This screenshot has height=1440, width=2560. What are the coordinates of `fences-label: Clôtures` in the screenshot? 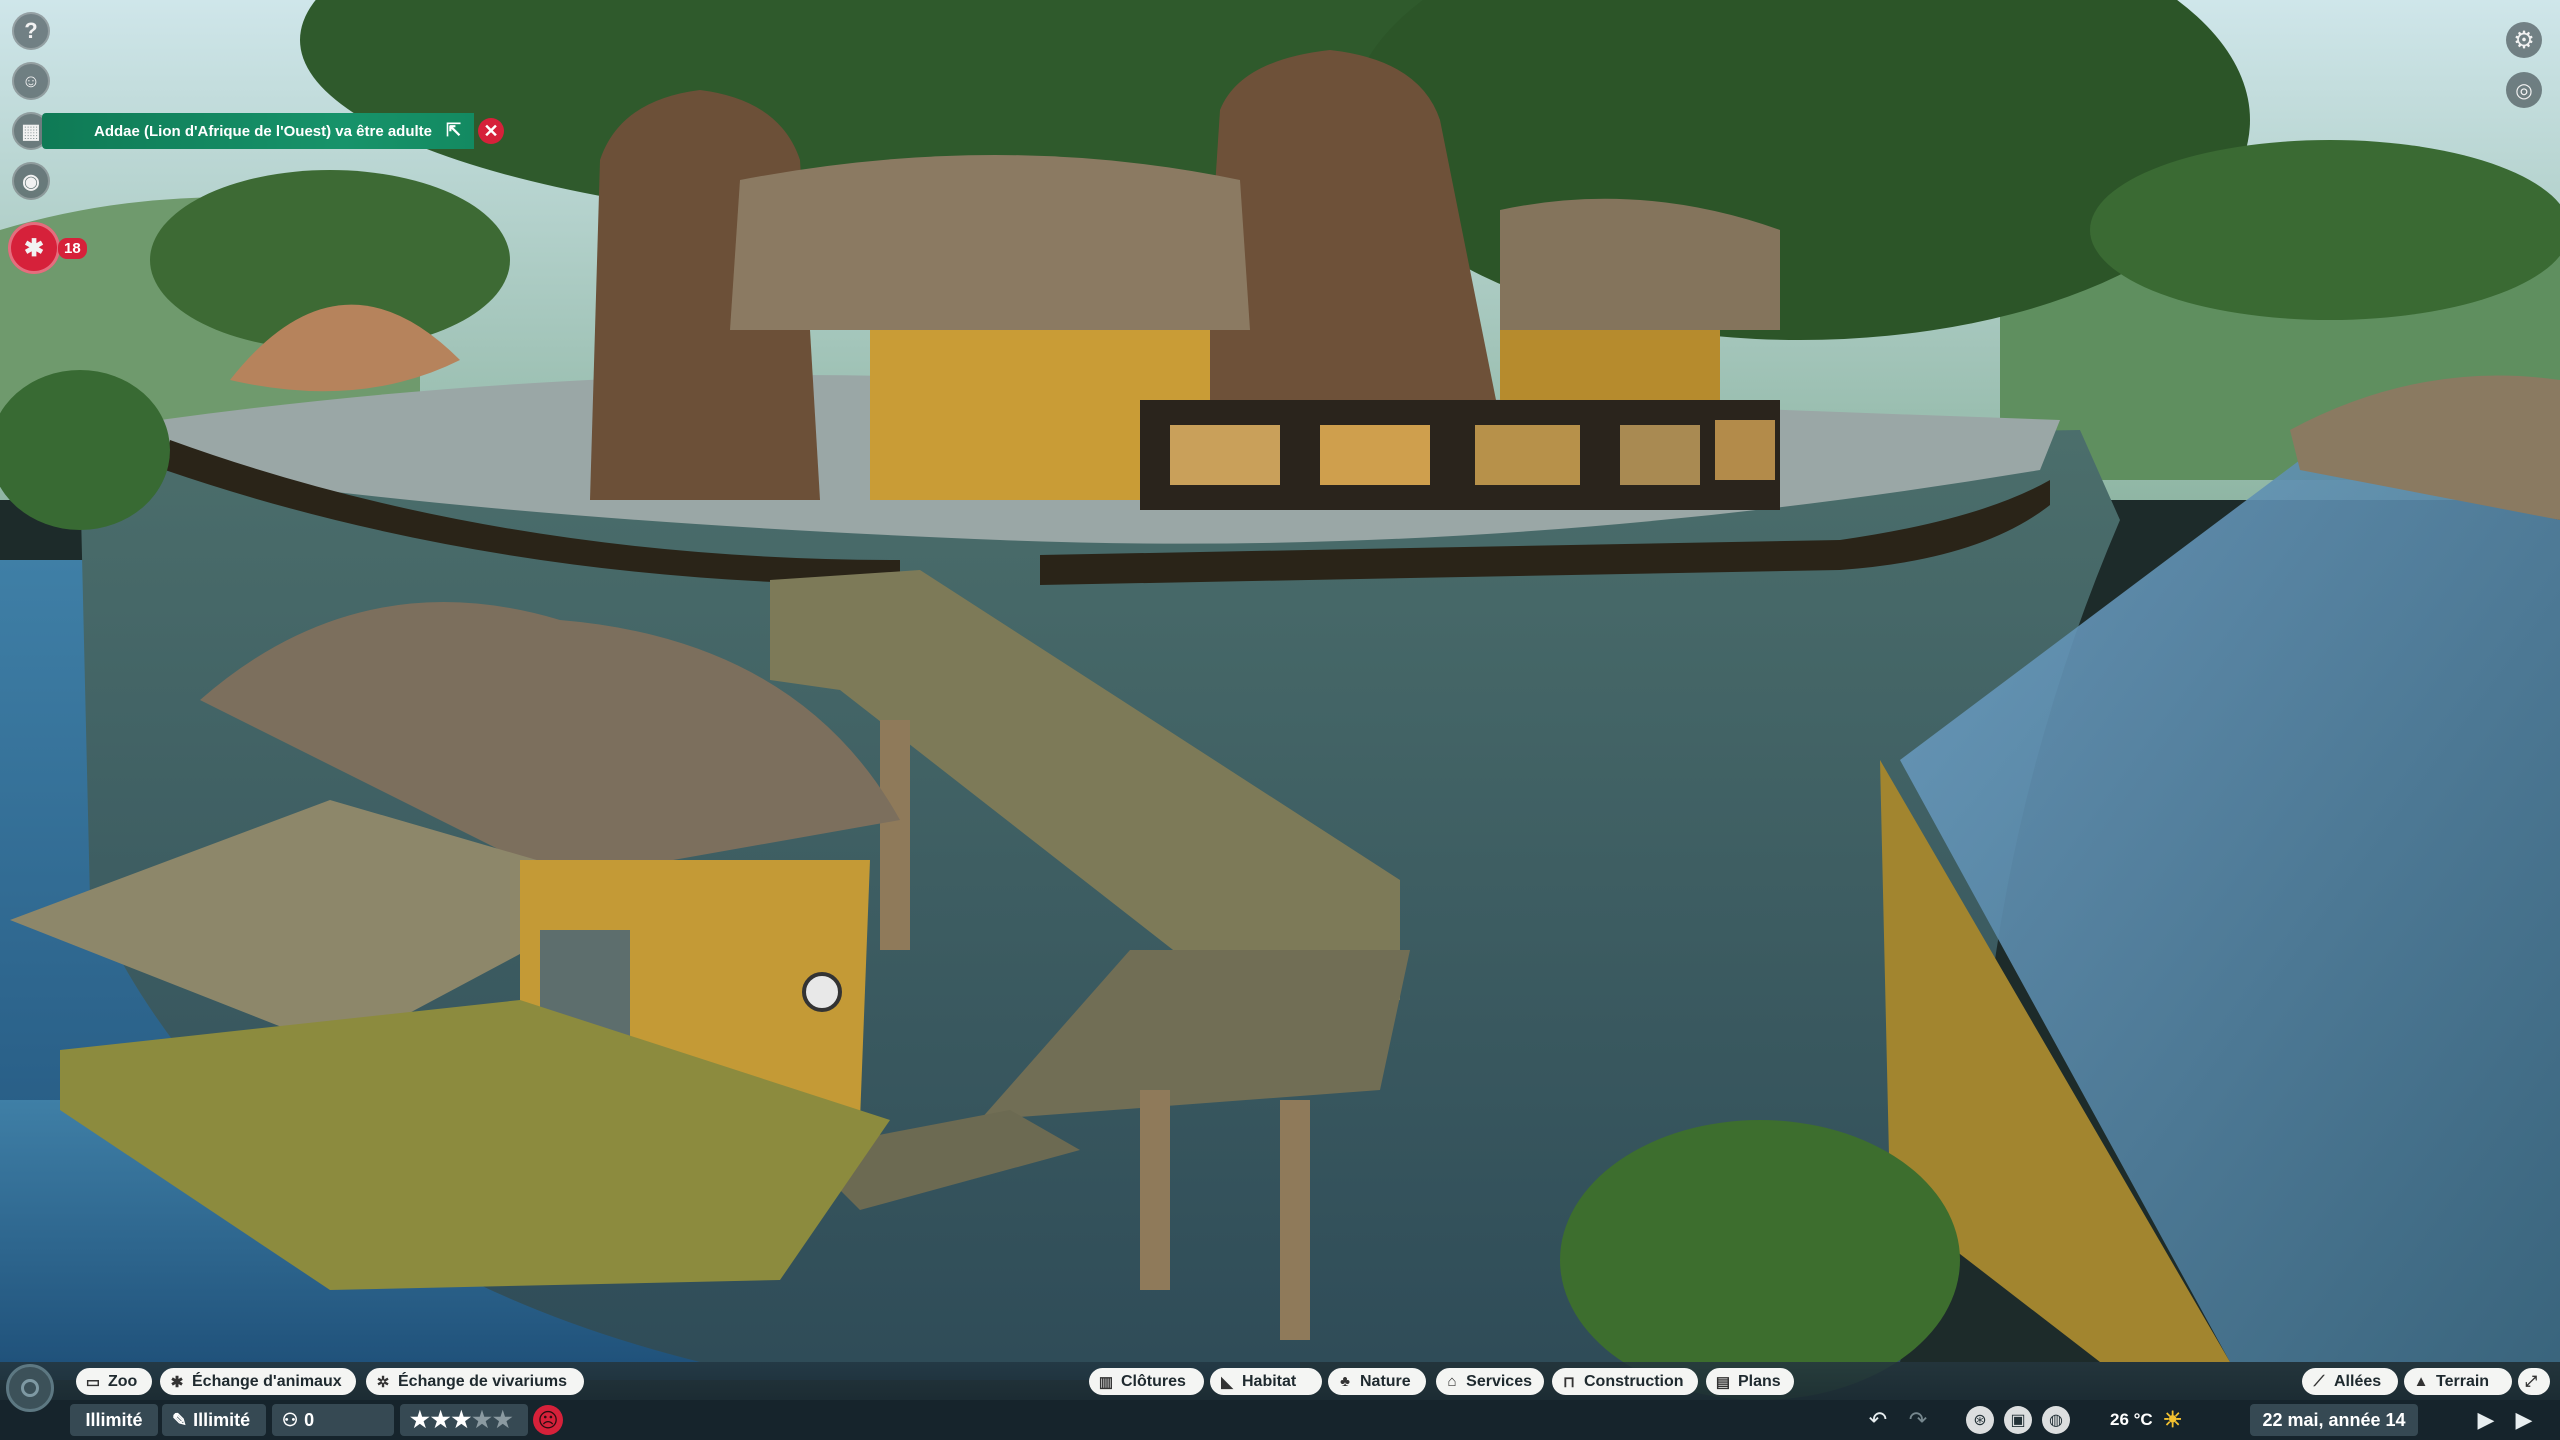 It's located at (1153, 1381).